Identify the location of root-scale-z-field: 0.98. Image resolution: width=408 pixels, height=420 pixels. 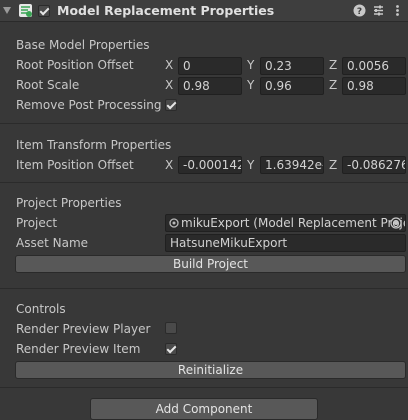
(374, 86).